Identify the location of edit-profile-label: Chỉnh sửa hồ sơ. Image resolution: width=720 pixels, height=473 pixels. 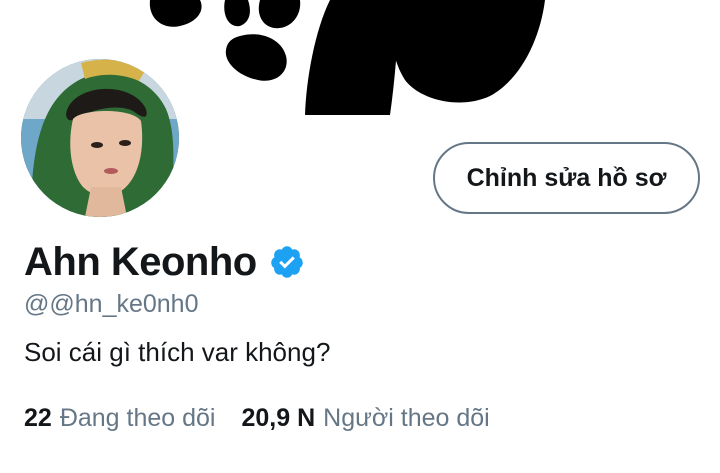
(566, 177).